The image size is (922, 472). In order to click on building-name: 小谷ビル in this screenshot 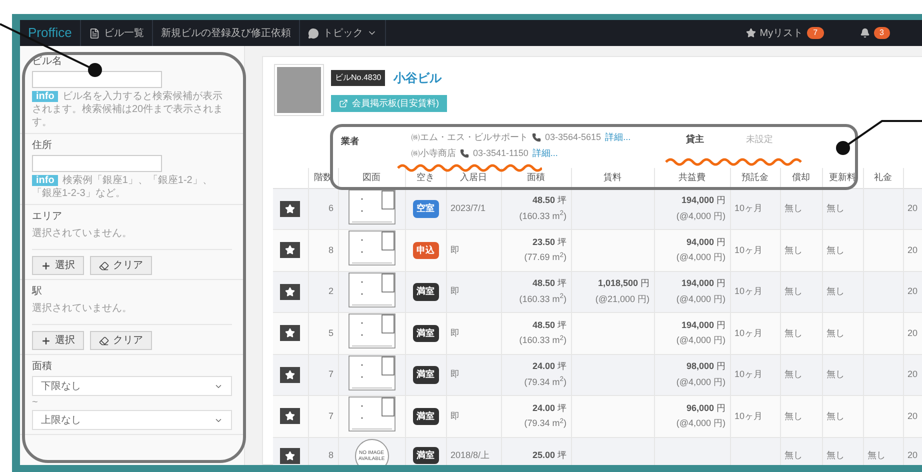, I will do `click(417, 78)`.